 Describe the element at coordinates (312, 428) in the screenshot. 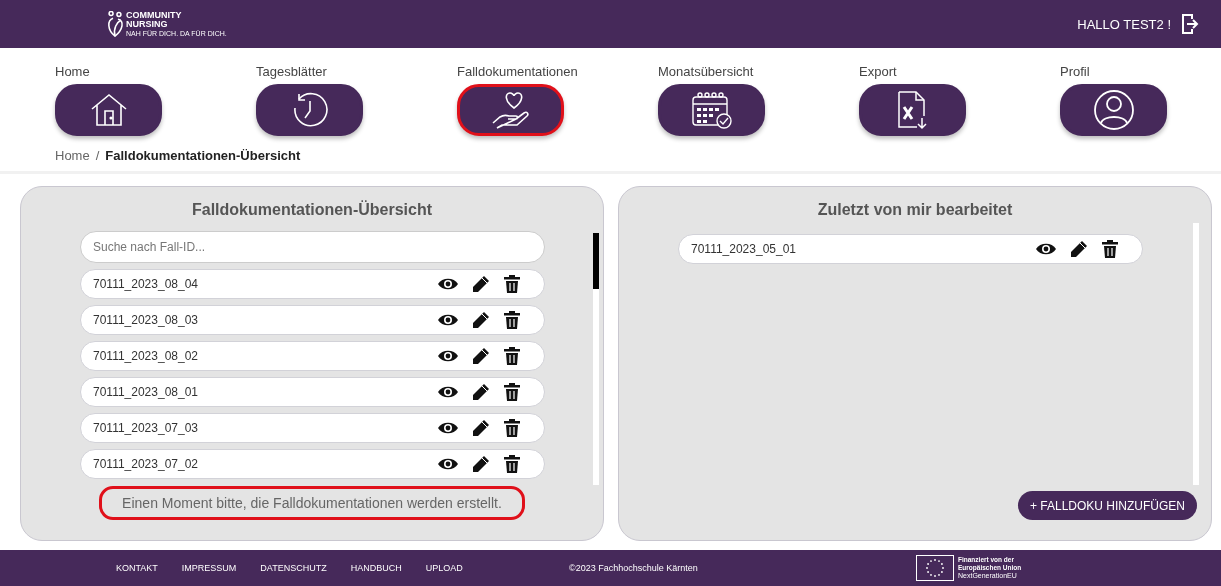

I see `case-row: 70111_2023_07_03` at that location.